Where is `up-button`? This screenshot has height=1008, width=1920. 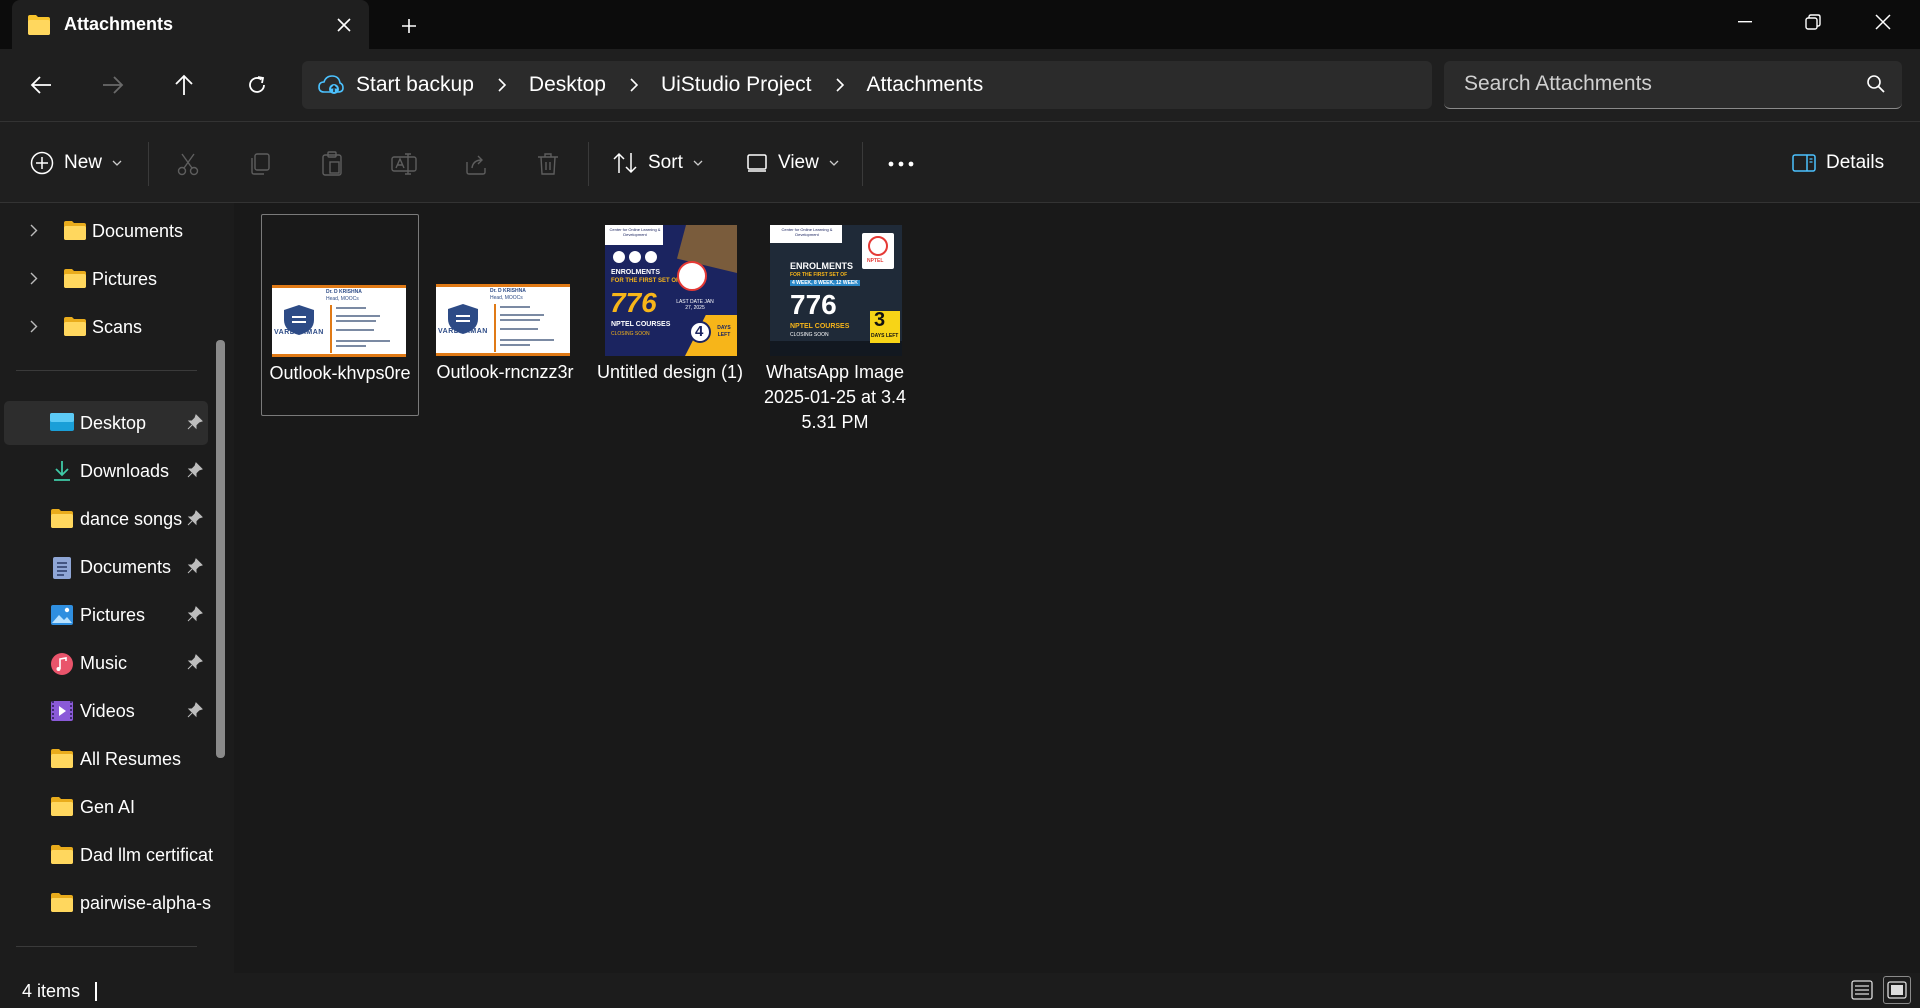
up-button is located at coordinates (184, 85).